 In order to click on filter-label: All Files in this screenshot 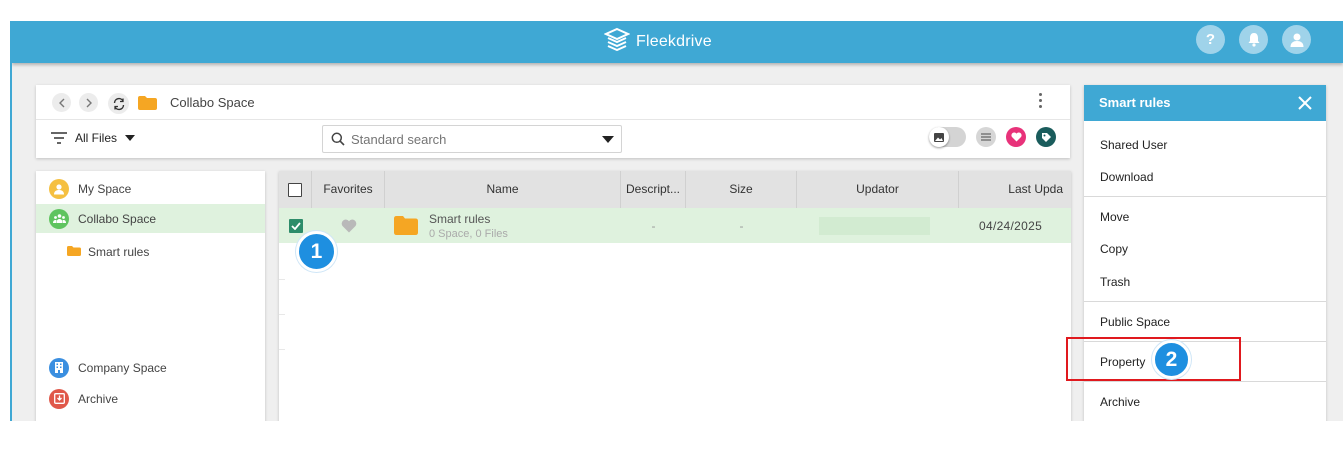, I will do `click(96, 138)`.